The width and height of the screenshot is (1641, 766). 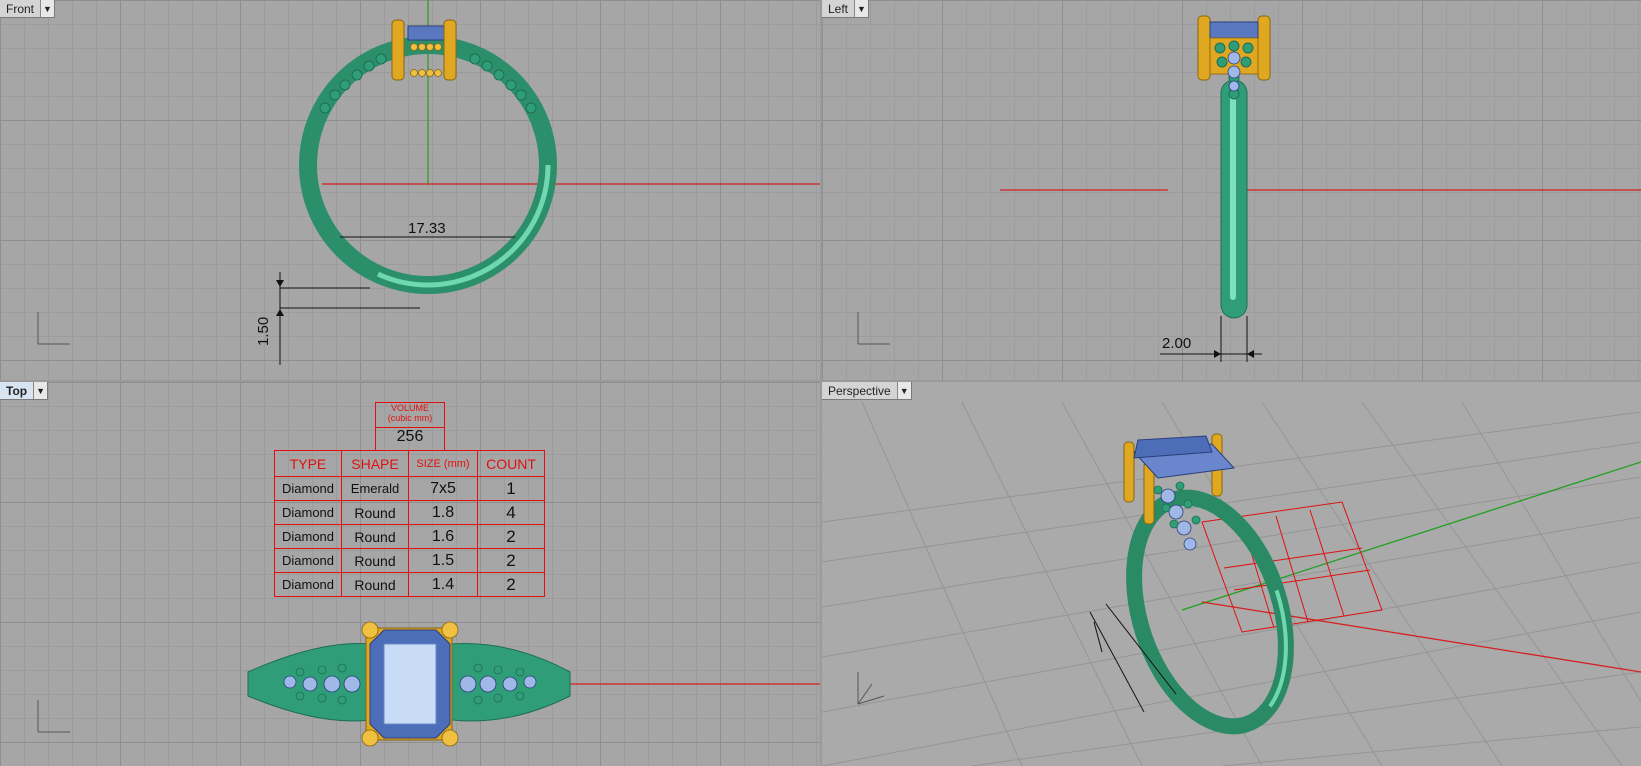 What do you see at coordinates (511, 463) in the screenshot?
I see `header-count: COUNT` at bounding box center [511, 463].